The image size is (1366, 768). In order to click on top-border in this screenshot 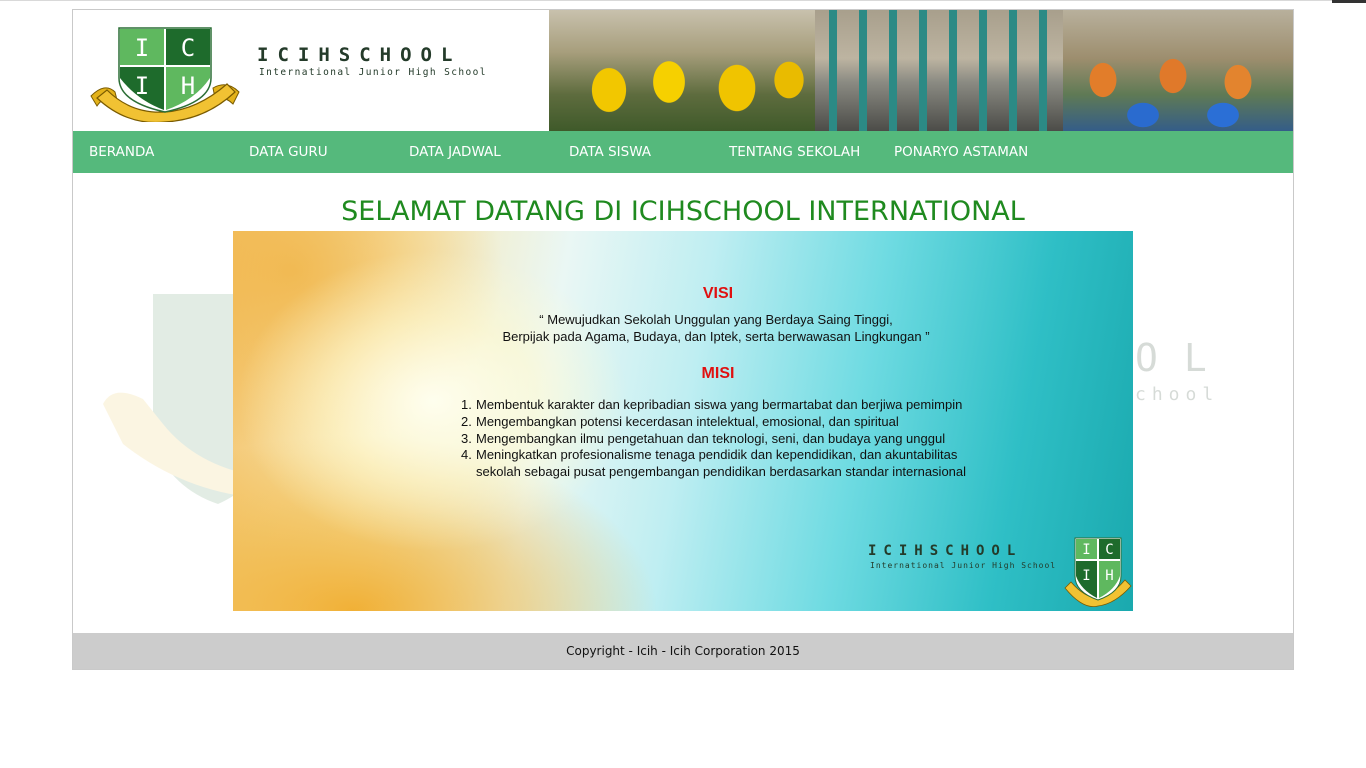, I will do `click(683, 0)`.